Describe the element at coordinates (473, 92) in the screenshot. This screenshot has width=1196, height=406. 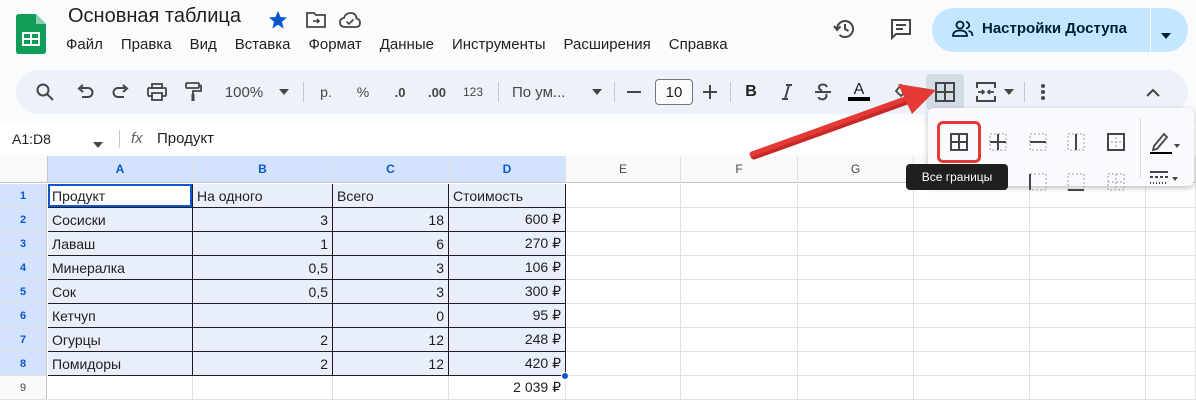
I see `number-format-button: 123` at that location.